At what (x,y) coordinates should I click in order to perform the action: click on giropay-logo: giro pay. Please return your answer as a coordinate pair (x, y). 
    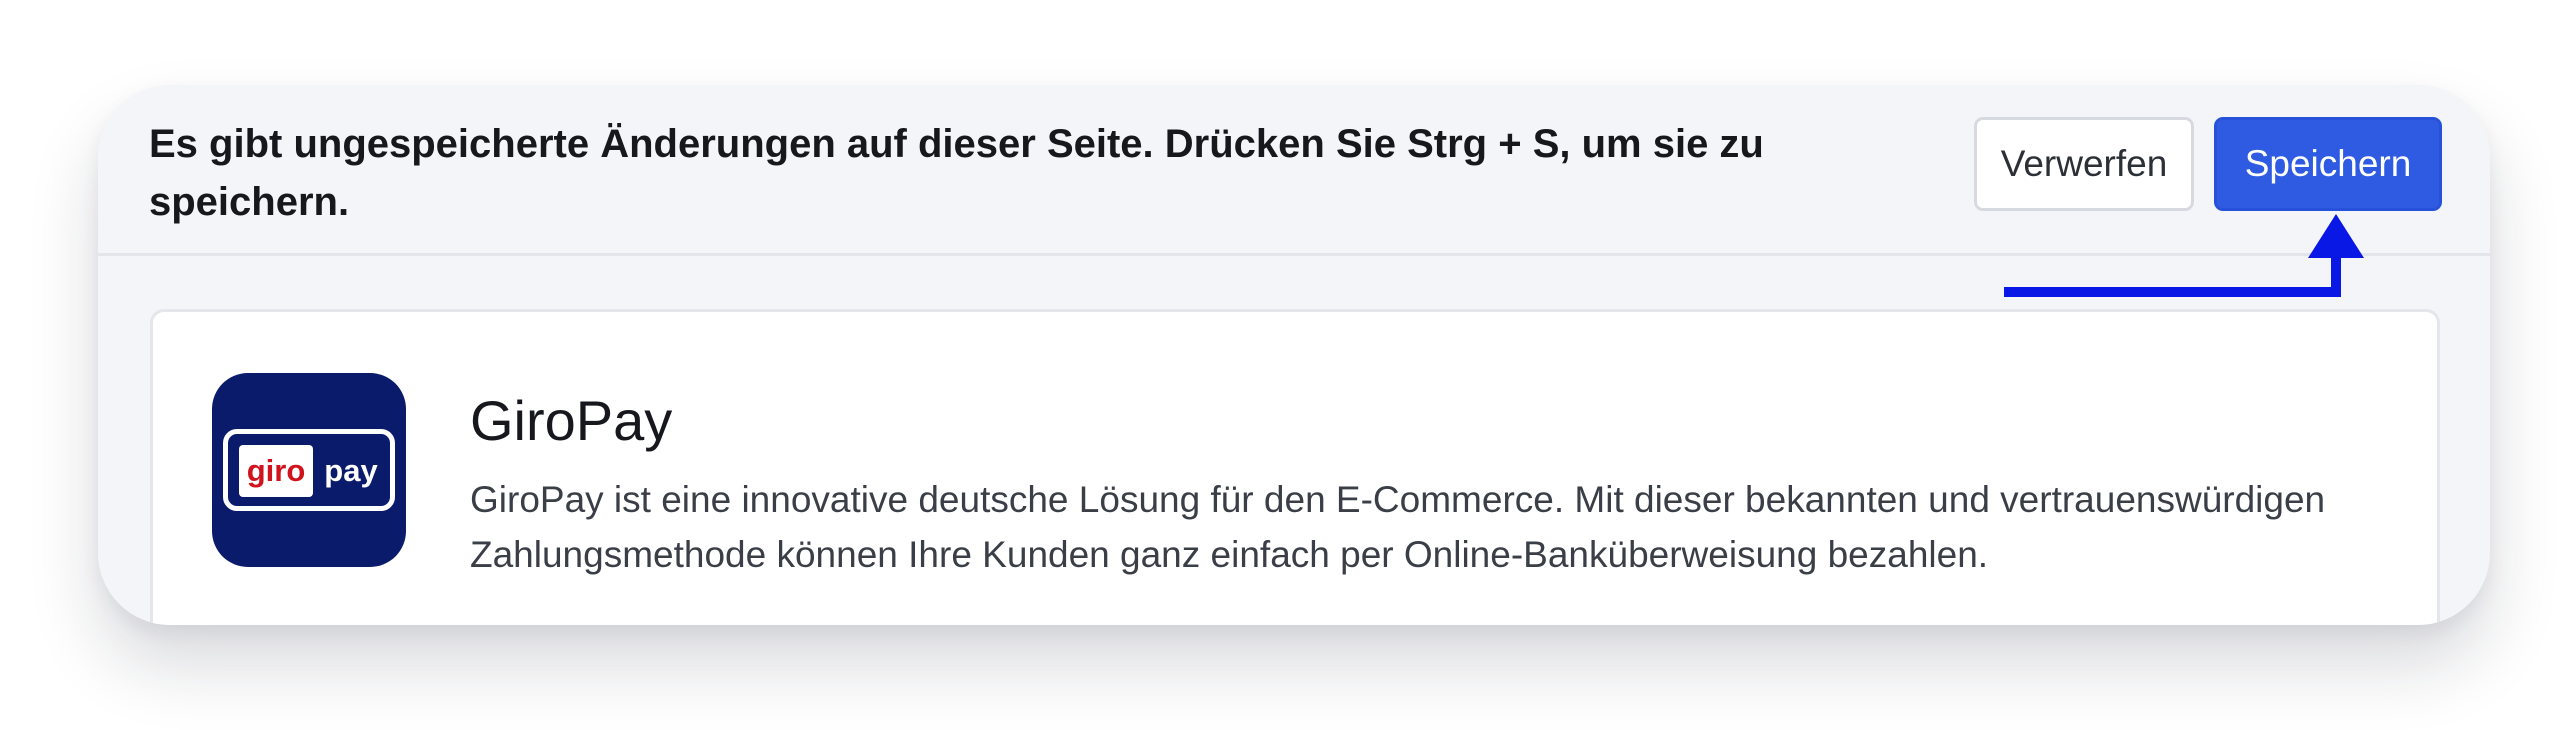
    Looking at the image, I should click on (309, 470).